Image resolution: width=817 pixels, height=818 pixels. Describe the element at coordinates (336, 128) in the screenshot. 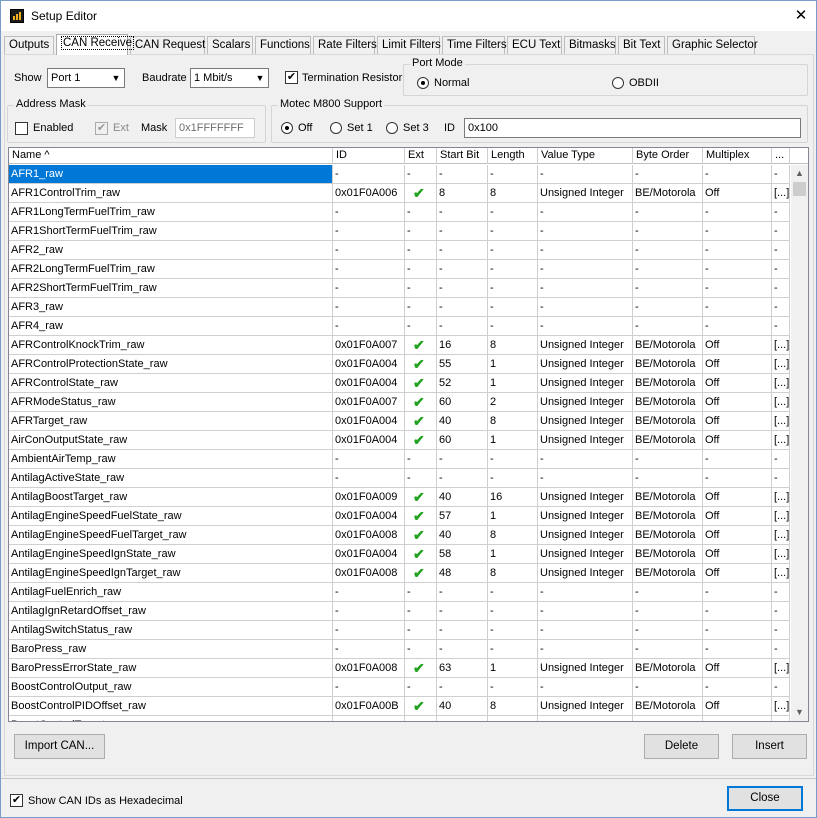

I see `motec-set1-radio` at that location.